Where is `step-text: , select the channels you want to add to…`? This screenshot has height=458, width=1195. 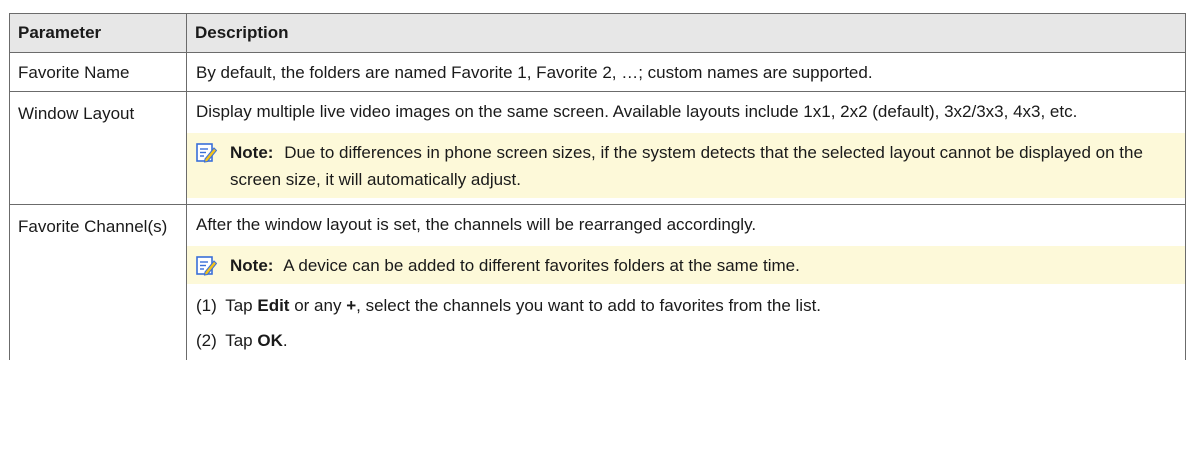 step-text: , select the channels you want to add to… is located at coordinates (589, 305).